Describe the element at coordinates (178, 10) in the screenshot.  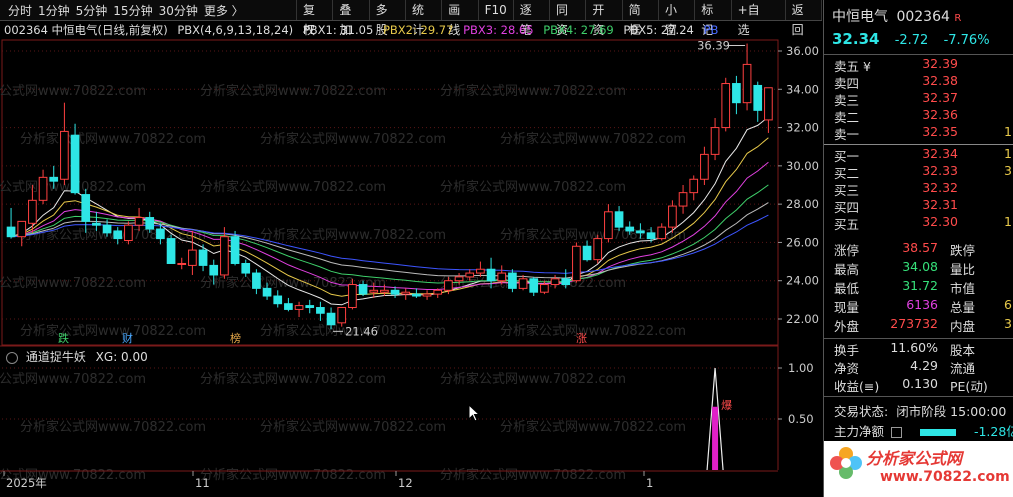
I see `period-tab: 30分钟` at that location.